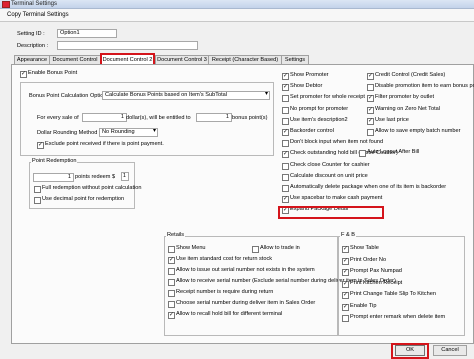  What do you see at coordinates (37, 189) in the screenshot?
I see `full-redemption-checkbox` at bounding box center [37, 189].